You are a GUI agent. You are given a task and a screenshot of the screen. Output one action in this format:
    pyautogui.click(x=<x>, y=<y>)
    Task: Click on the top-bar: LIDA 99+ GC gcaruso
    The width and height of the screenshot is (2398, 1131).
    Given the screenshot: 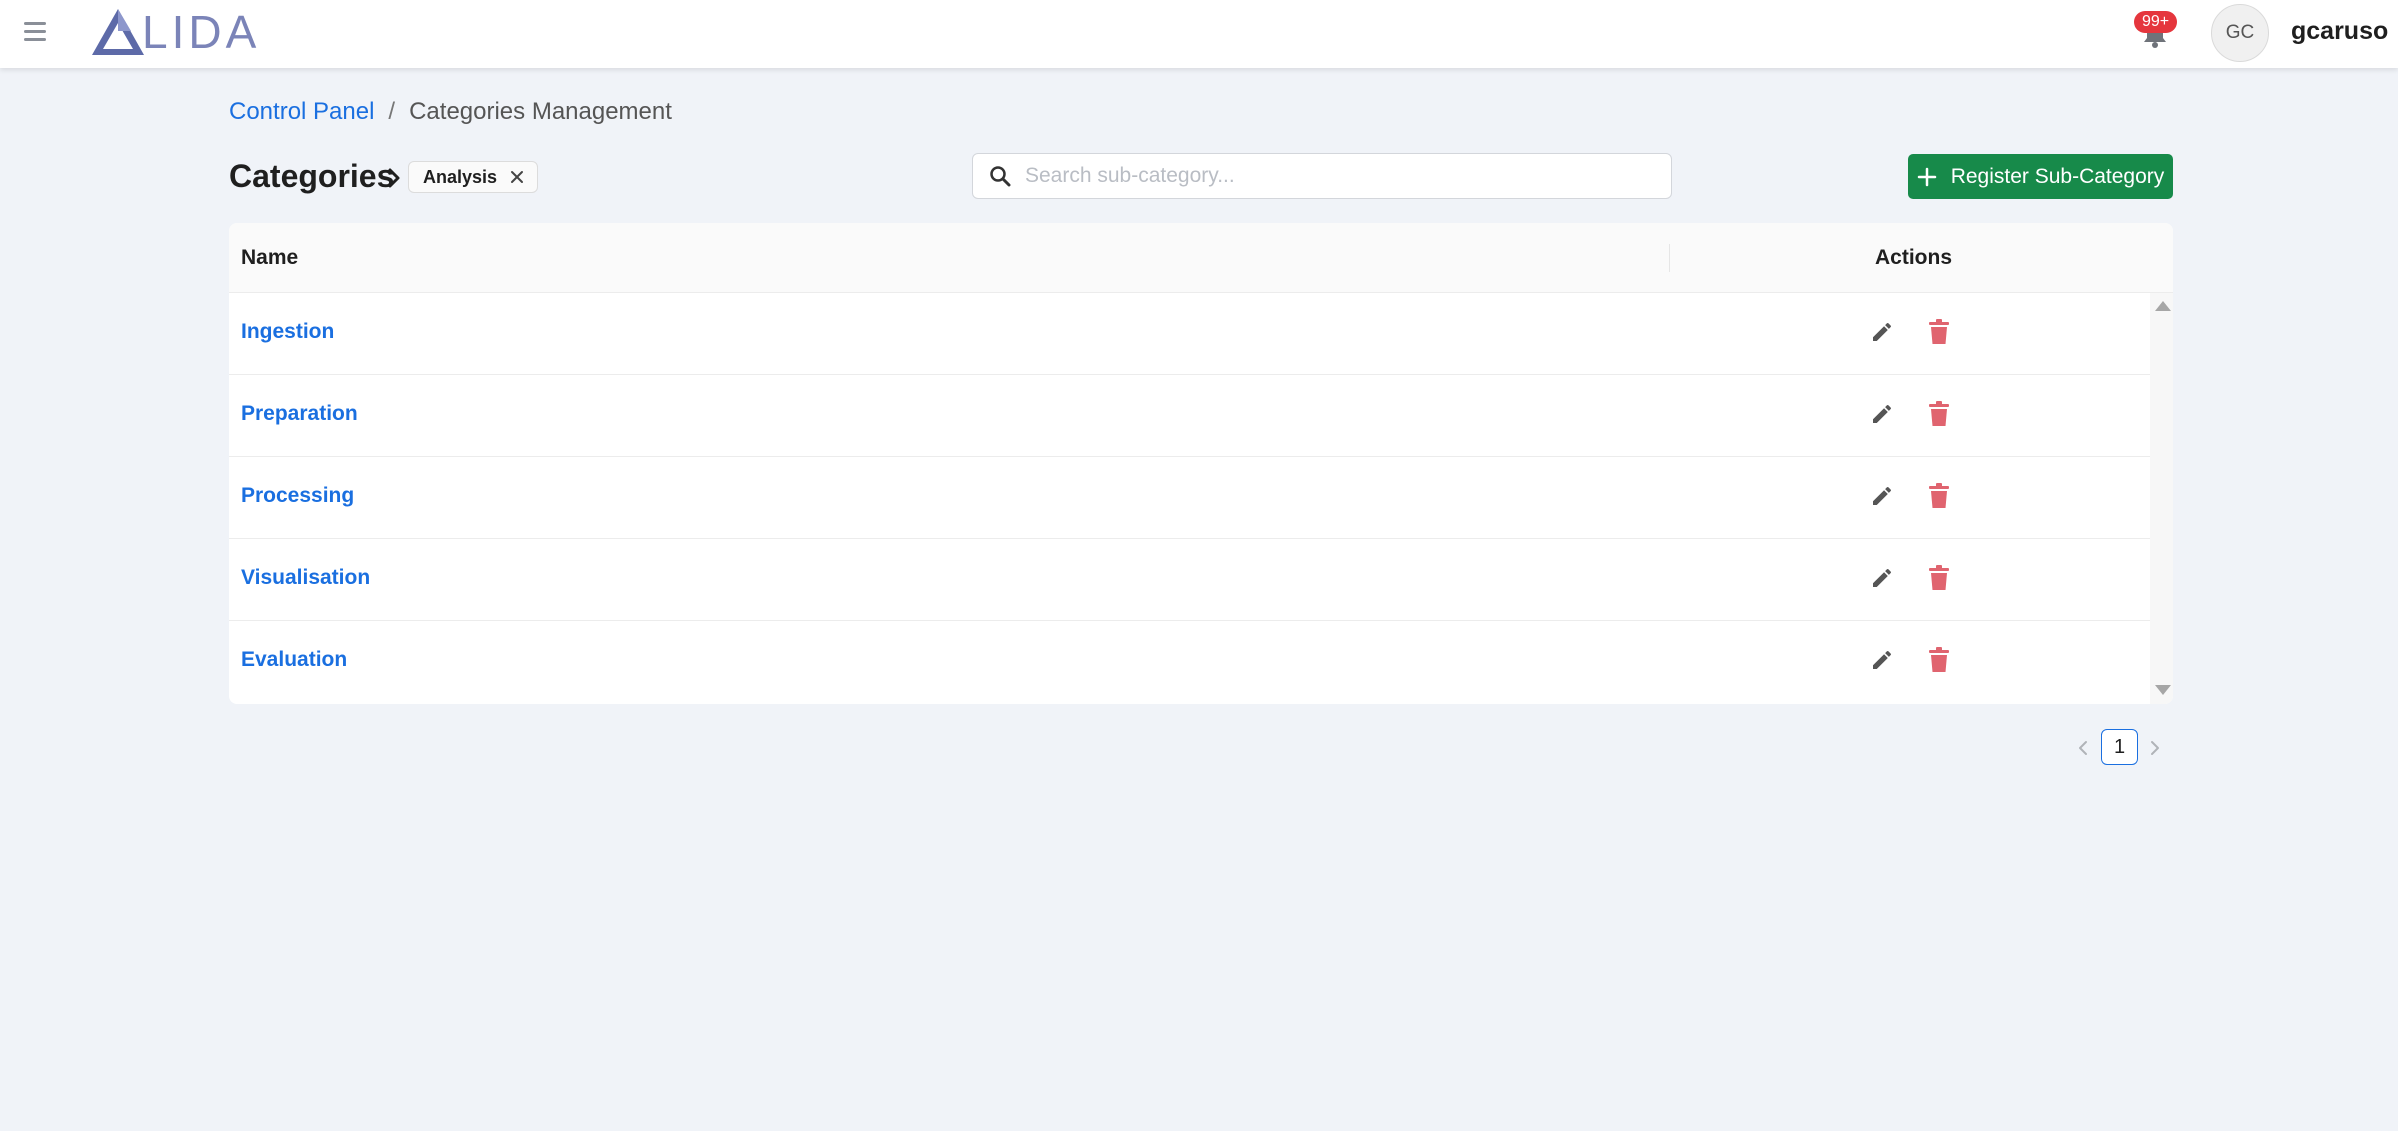 What is the action you would take?
    pyautogui.click(x=1199, y=34)
    